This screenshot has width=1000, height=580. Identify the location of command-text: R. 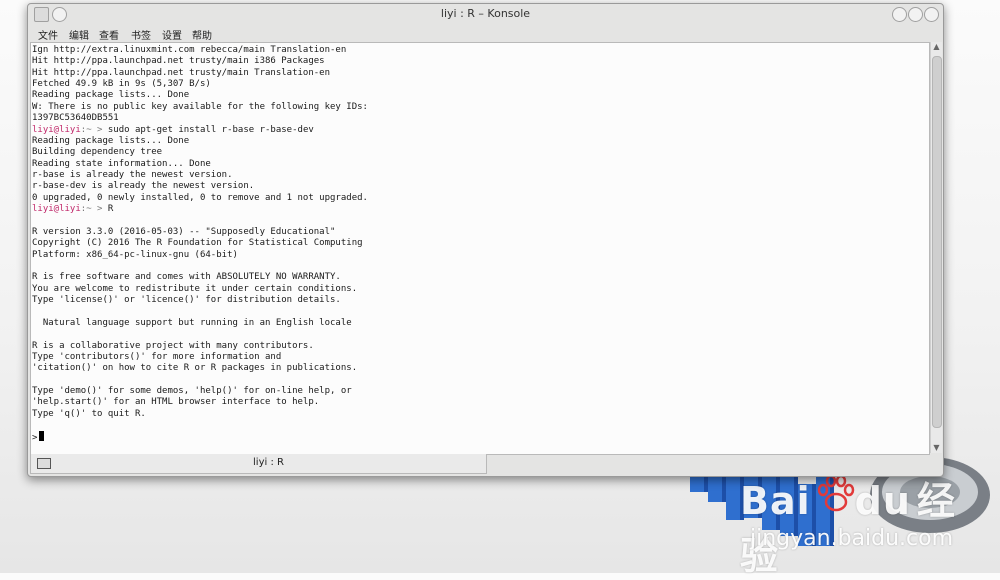
(110, 209).